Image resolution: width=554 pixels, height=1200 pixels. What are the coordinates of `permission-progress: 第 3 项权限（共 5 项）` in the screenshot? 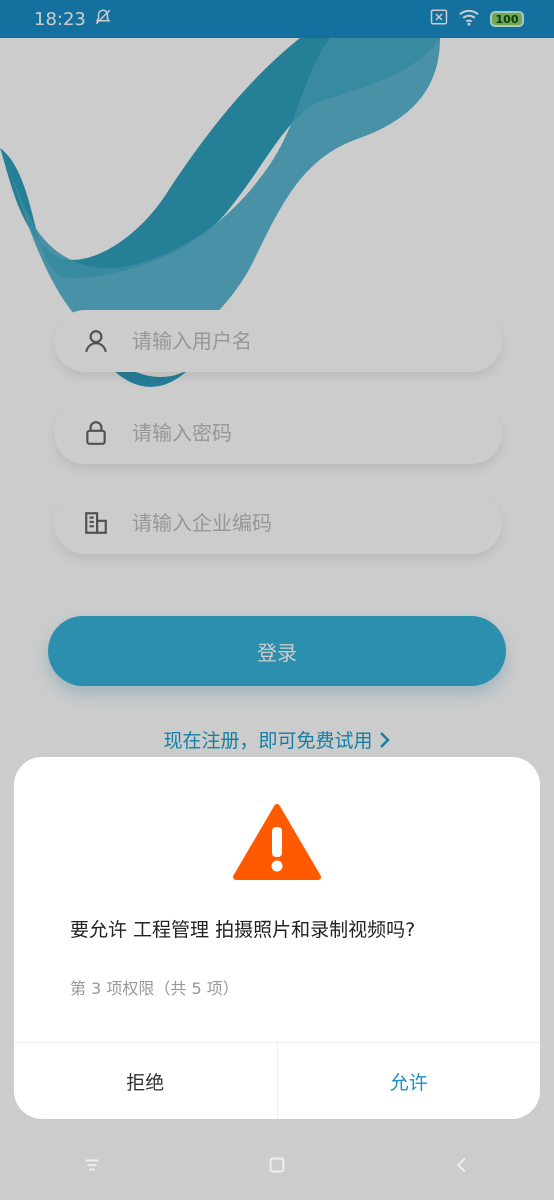 It's located at (154, 988).